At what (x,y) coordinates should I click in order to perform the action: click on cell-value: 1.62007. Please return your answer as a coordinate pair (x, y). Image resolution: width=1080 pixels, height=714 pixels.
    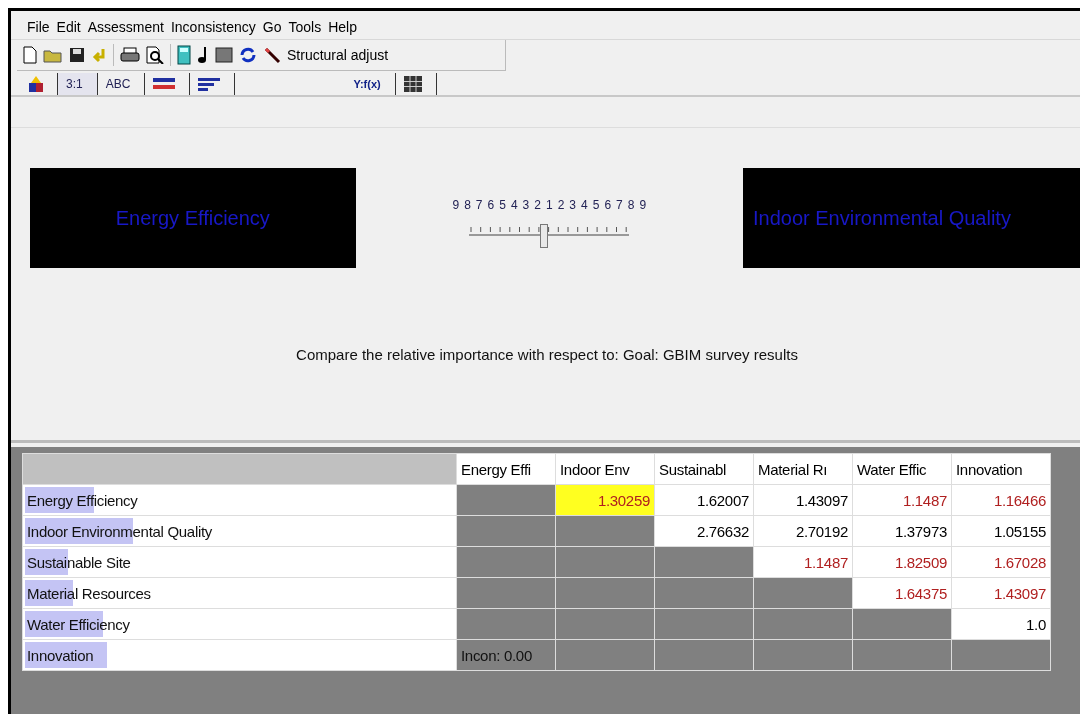
    Looking at the image, I should click on (722, 500).